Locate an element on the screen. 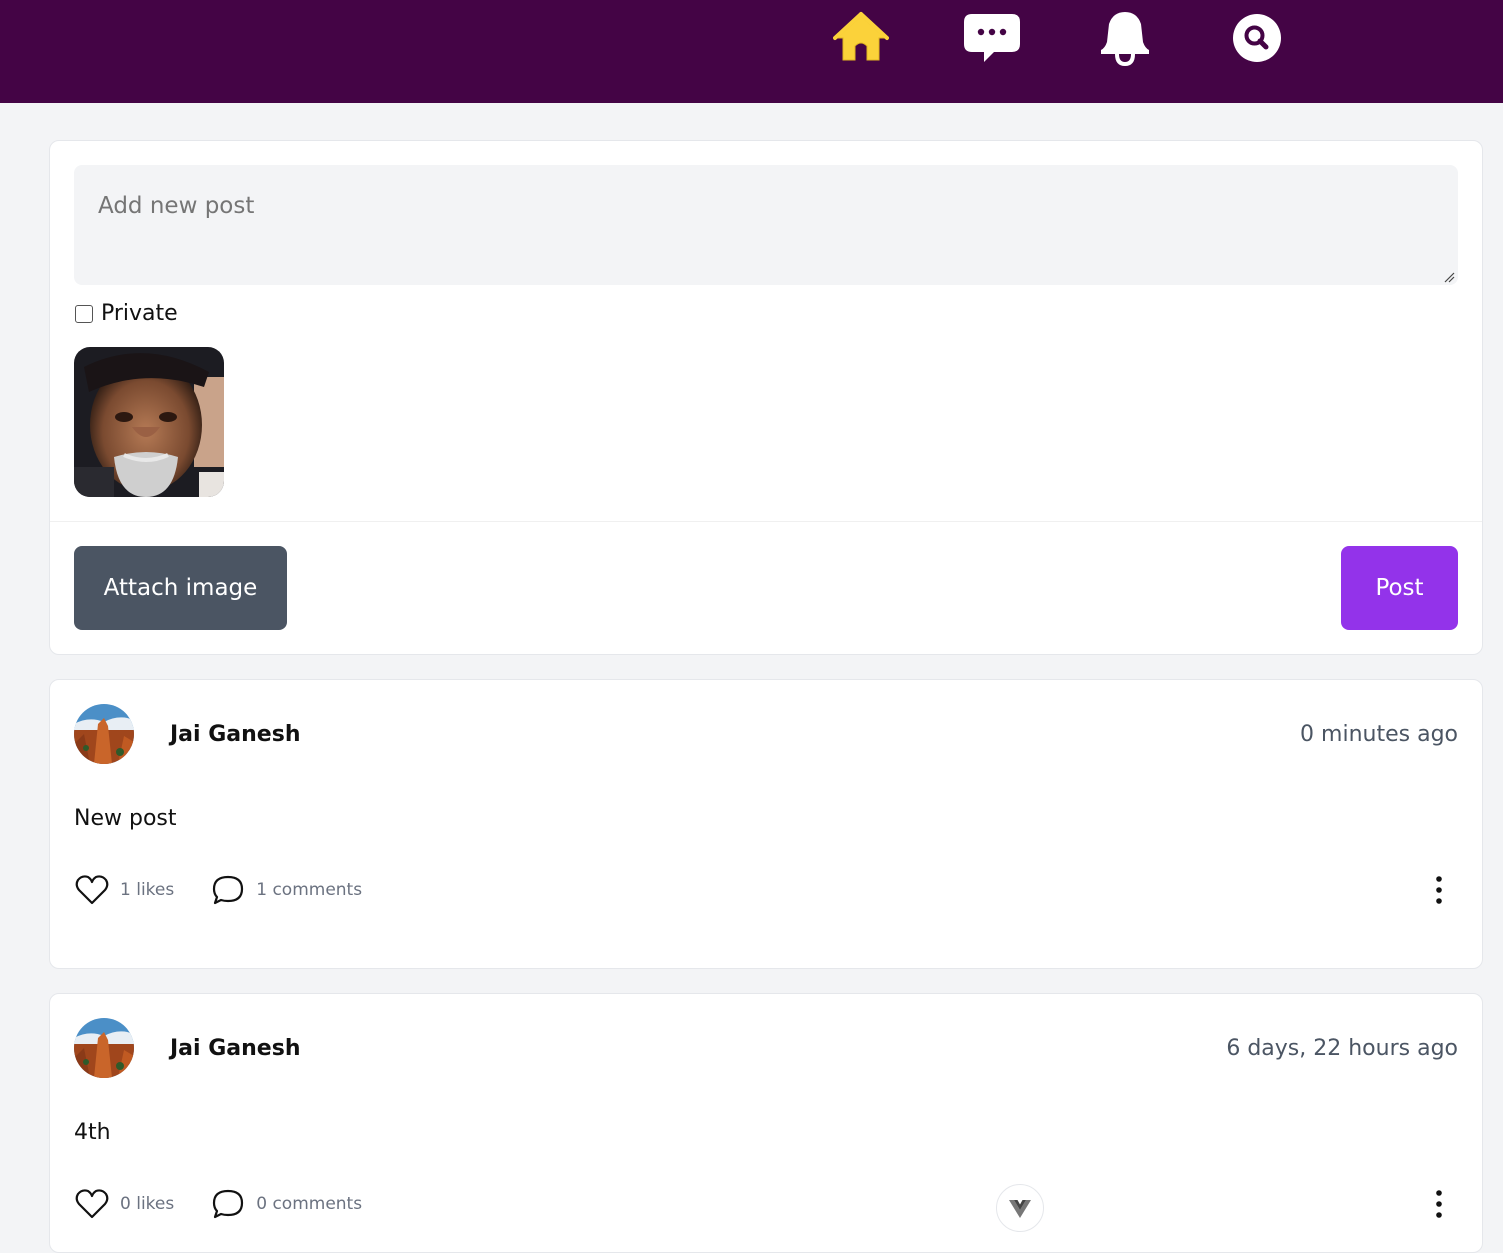 This screenshot has height=1253, width=1503. top-nav-bar is located at coordinates (751, 51).